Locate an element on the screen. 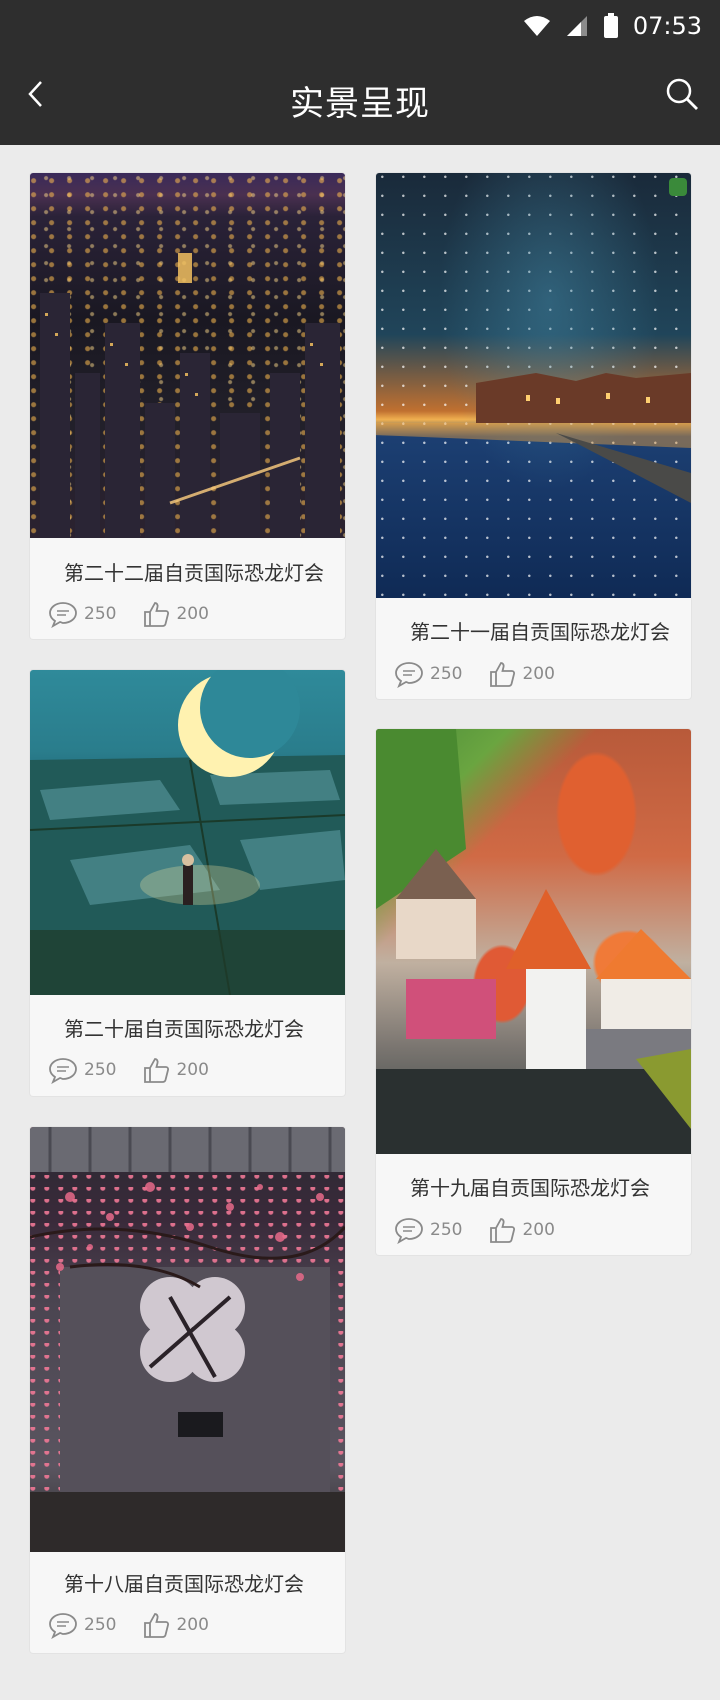  status-bar: 07:53 is located at coordinates (612, 26).